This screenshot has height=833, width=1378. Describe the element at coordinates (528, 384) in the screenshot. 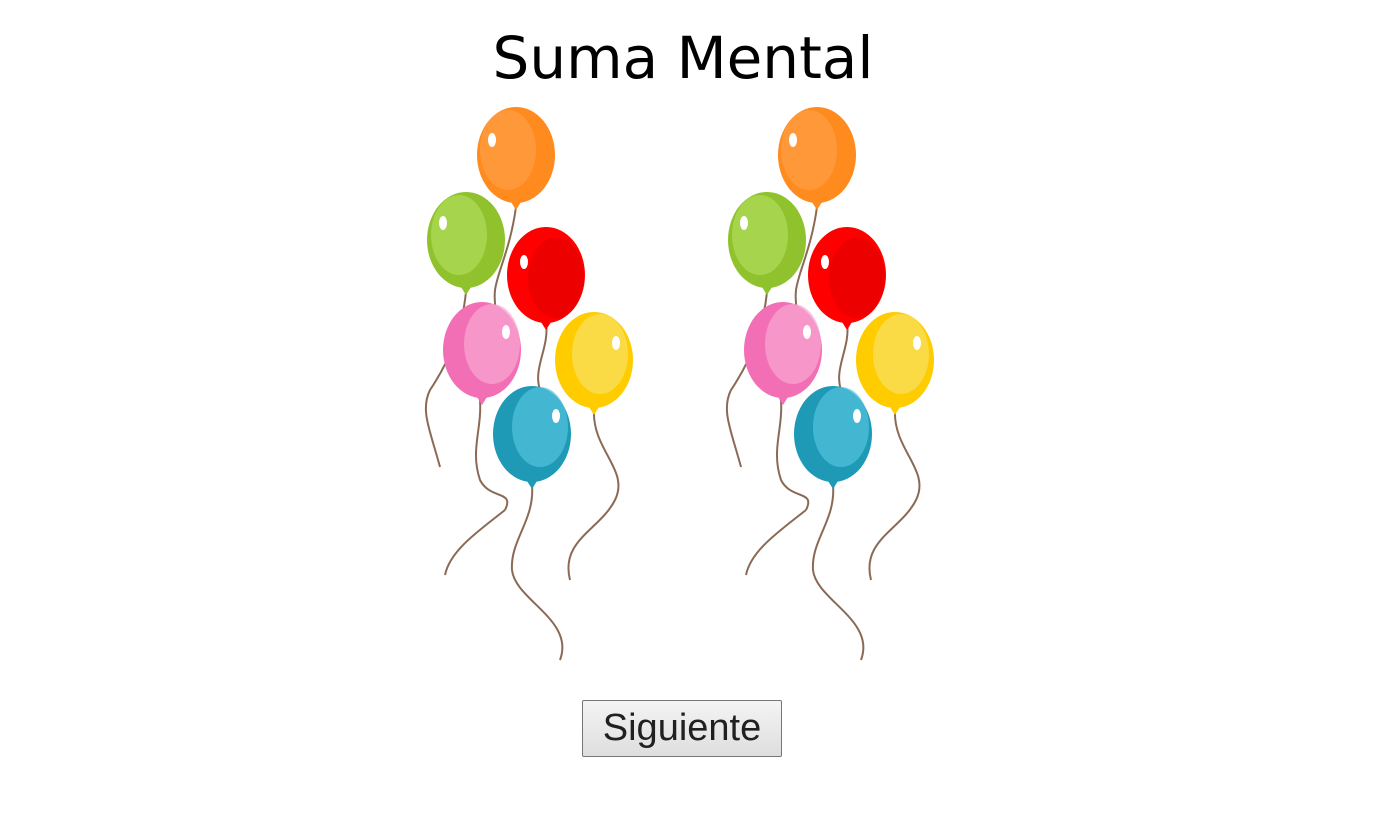

I see `balloon-bunch-left` at that location.